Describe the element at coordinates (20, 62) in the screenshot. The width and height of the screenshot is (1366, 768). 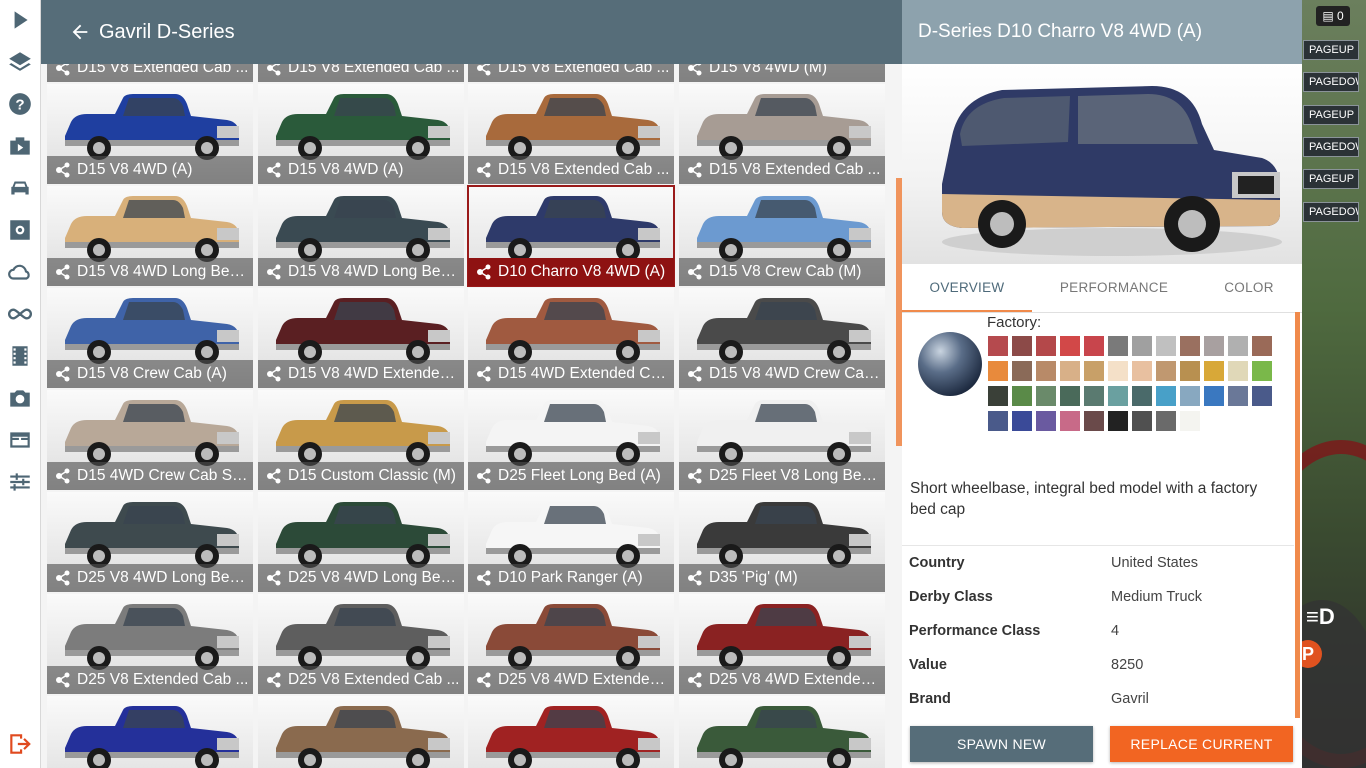
I see `layers-button` at that location.